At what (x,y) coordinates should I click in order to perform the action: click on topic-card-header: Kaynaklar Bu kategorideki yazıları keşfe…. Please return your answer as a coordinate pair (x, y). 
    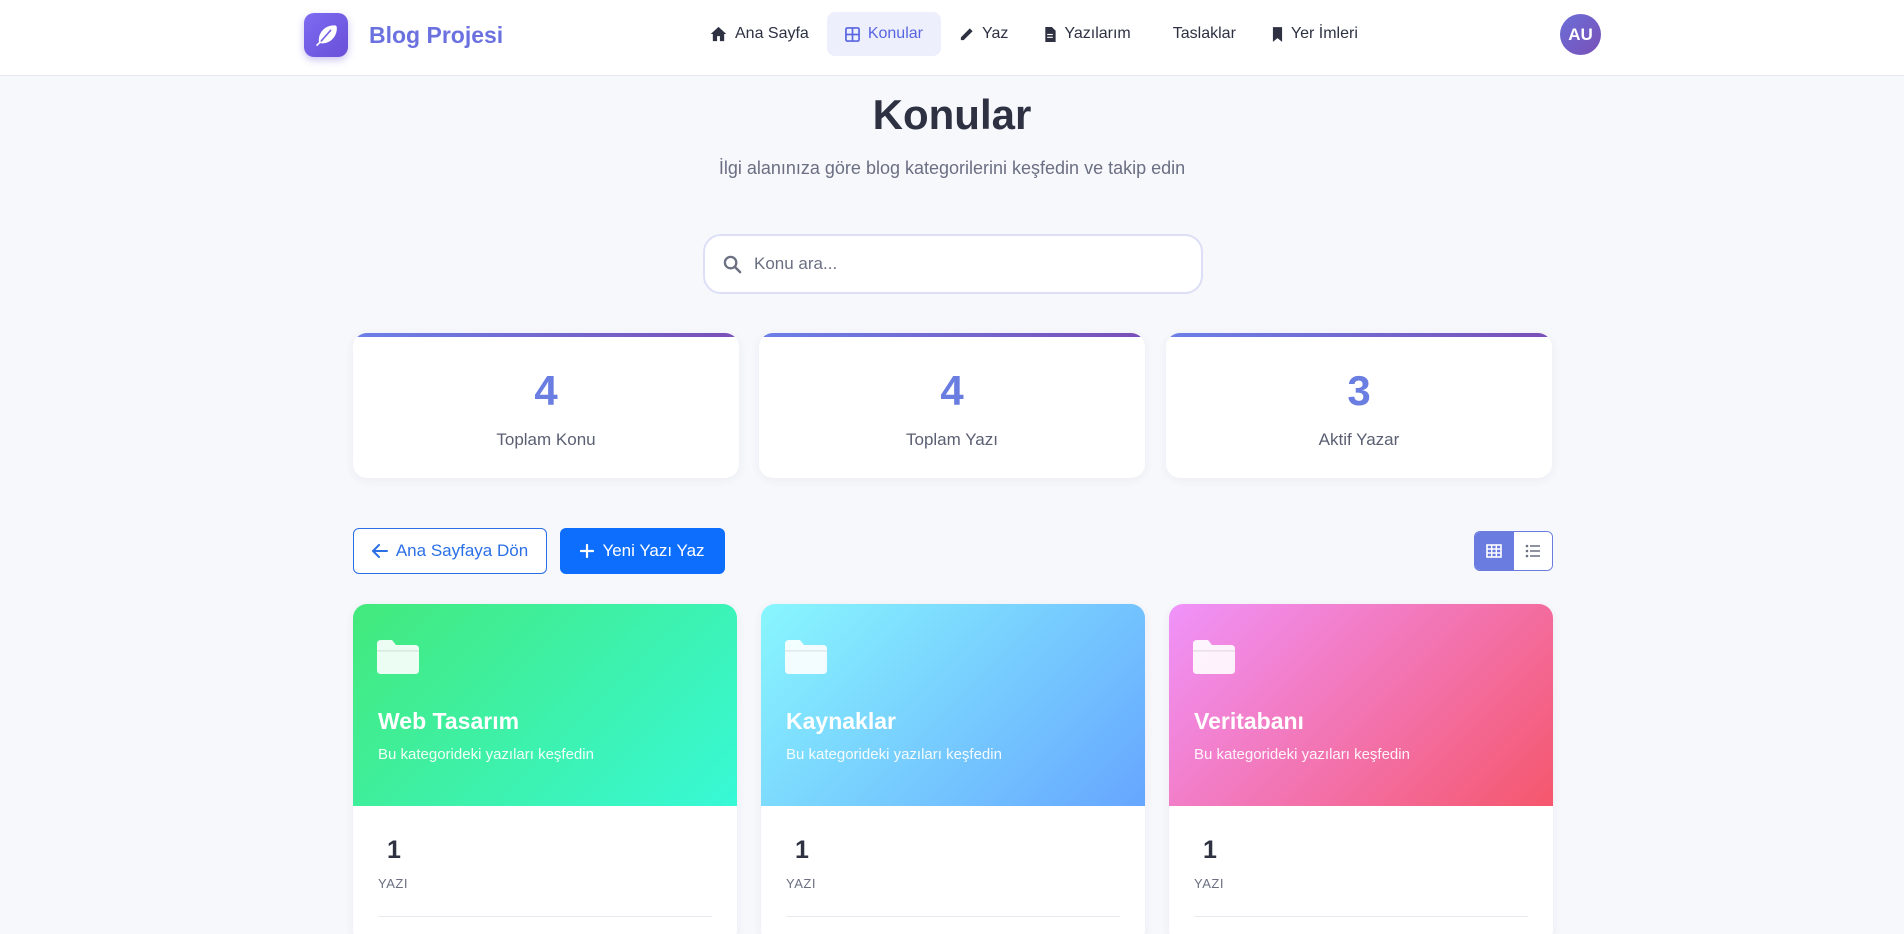
    Looking at the image, I should click on (953, 705).